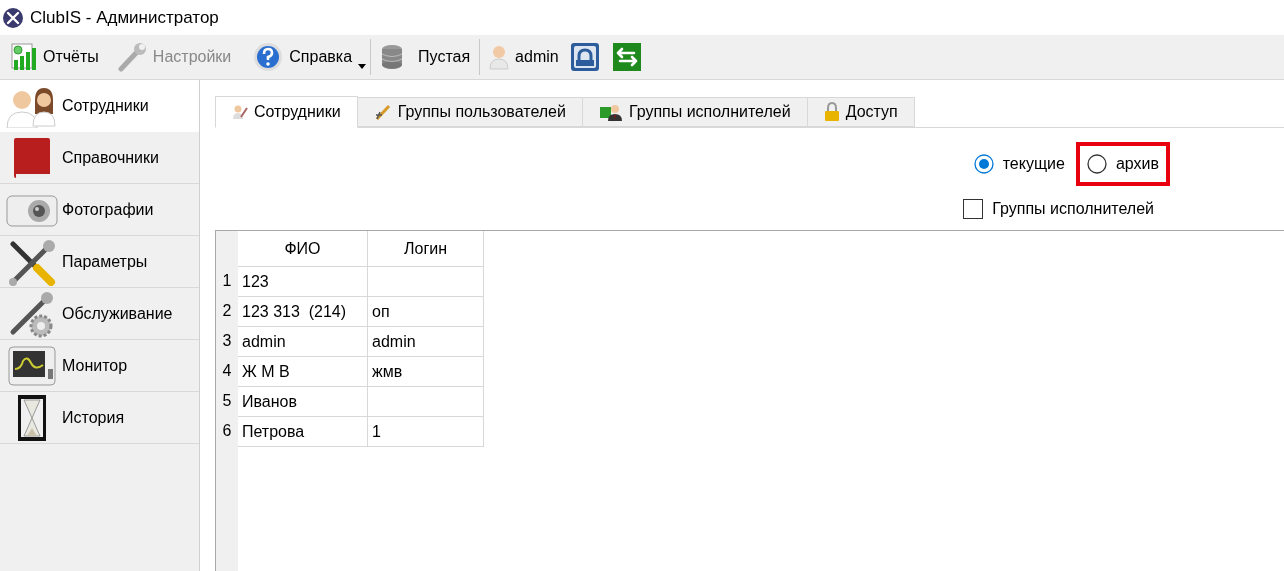 The height and width of the screenshot is (571, 1284). Describe the element at coordinates (382, 112) in the screenshot. I see `pencil-icon` at that location.